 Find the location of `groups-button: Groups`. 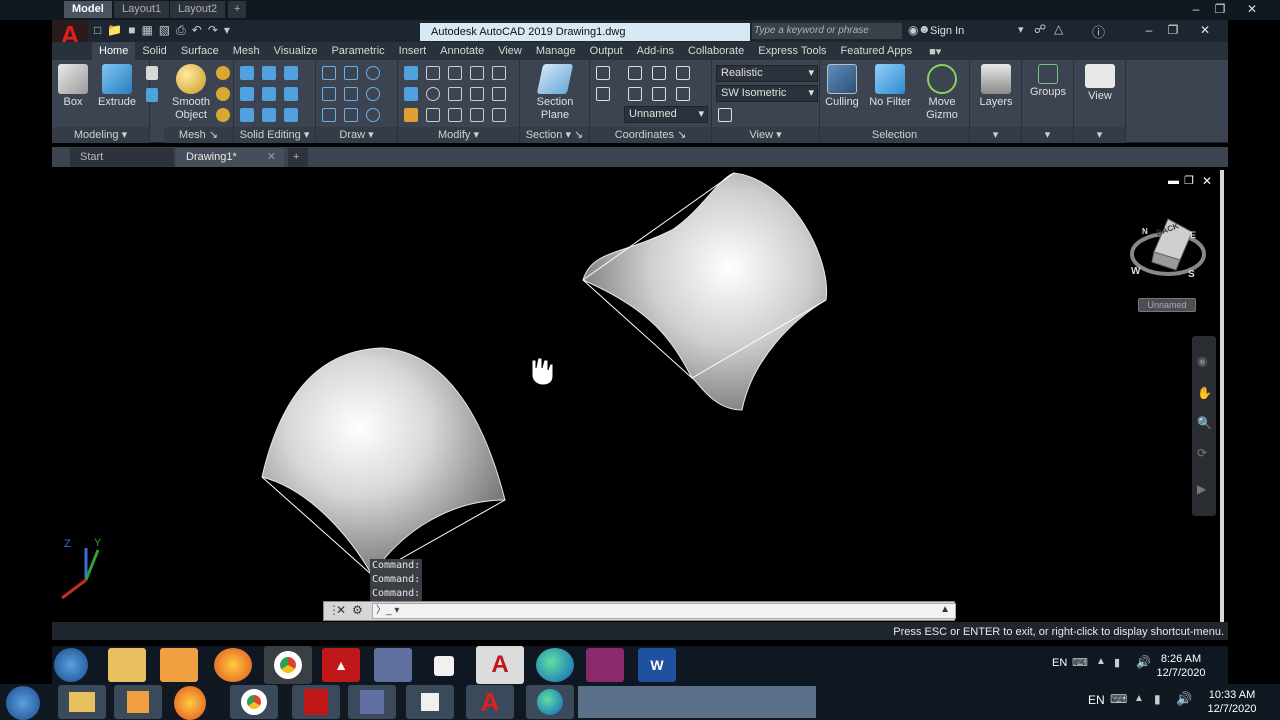

groups-button: Groups is located at coordinates (1048, 81).